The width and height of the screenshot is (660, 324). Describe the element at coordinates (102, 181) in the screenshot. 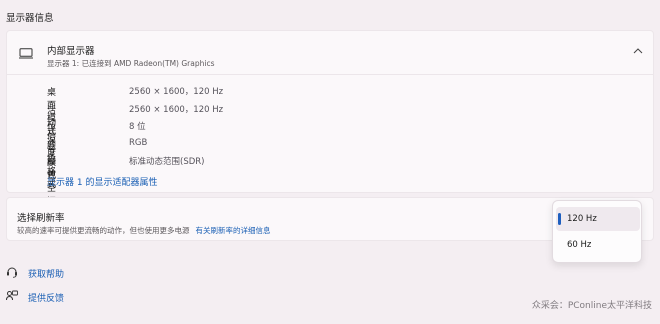

I see `display-adapter-properties-link: 显示器 1 的显示适配器属性` at that location.